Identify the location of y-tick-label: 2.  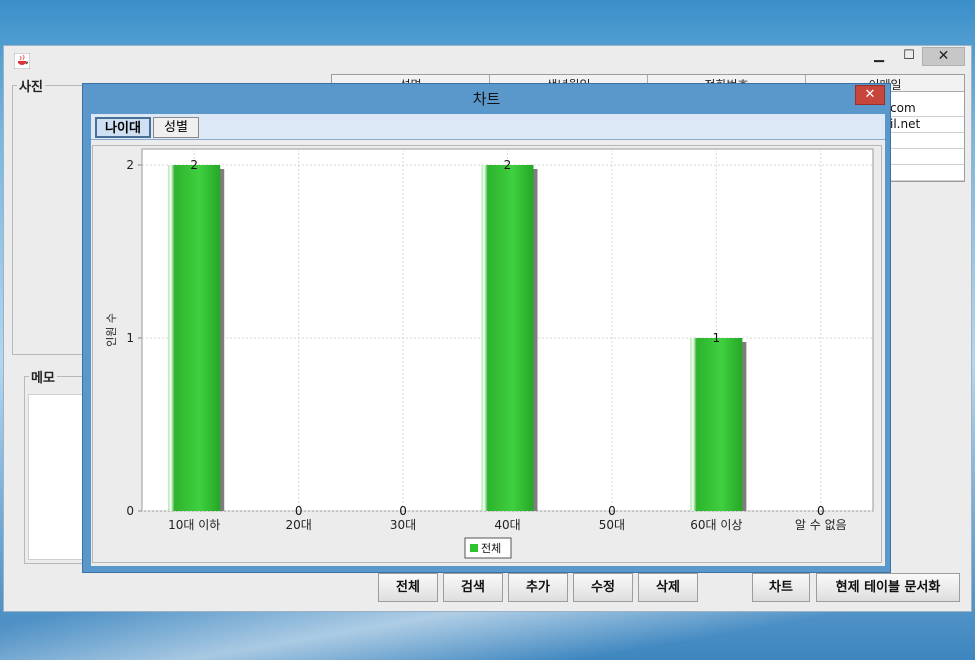
(130, 165).